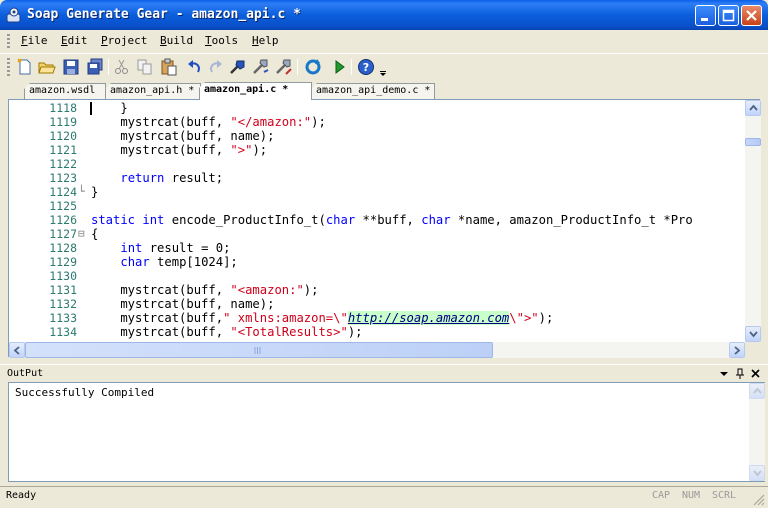  Describe the element at coordinates (8, 41) in the screenshot. I see `menubar-grip` at that location.